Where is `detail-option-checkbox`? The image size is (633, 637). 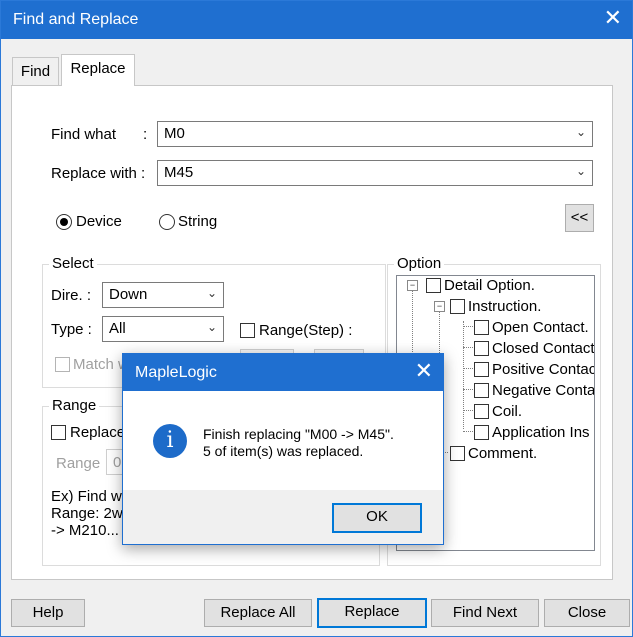
detail-option-checkbox is located at coordinates (433, 285).